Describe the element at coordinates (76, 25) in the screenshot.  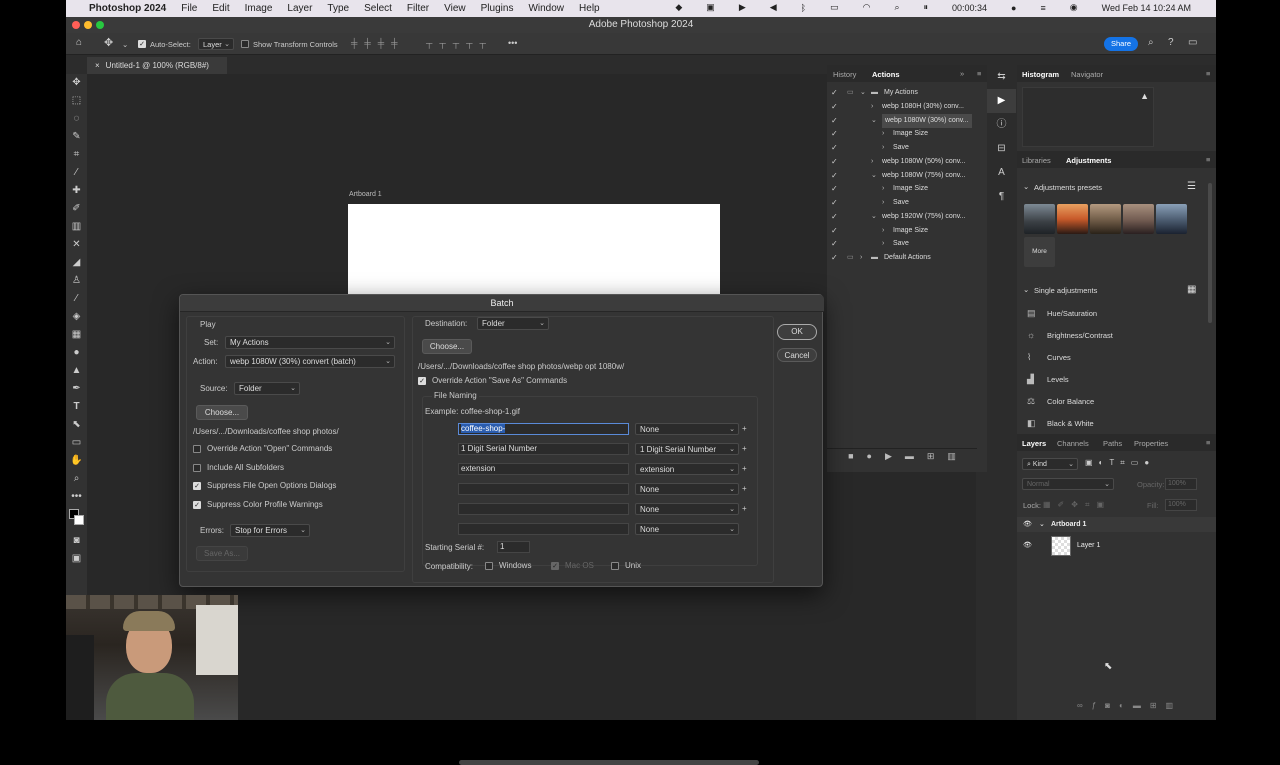
I see `close-icon` at that location.